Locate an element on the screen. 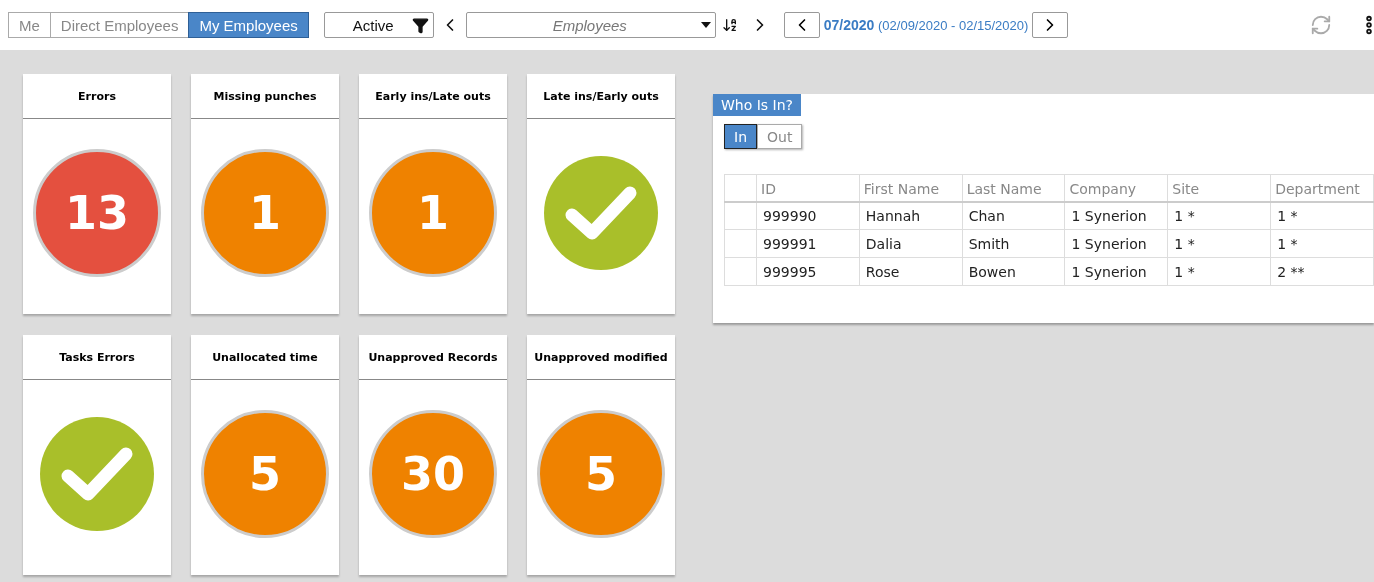  table-cell: 999990 is located at coordinates (808, 215).